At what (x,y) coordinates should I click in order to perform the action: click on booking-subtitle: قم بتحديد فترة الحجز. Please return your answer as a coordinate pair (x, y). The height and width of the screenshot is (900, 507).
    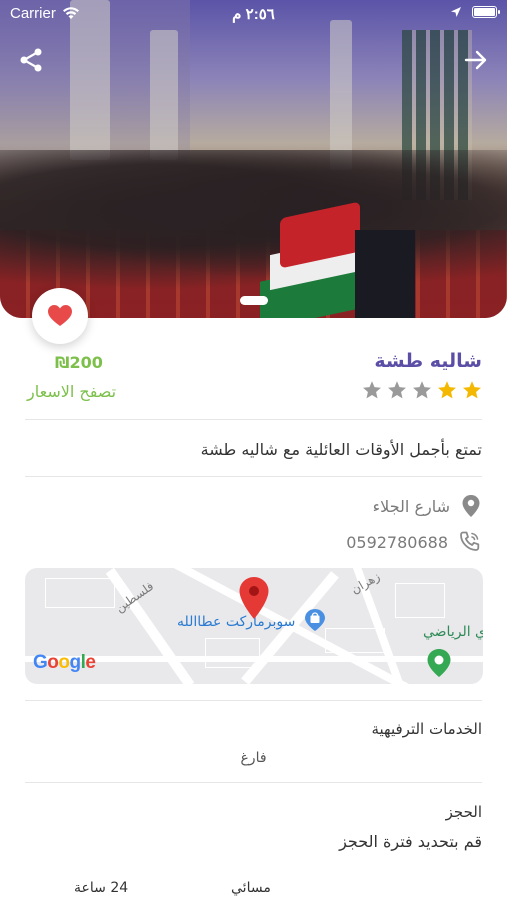
    Looking at the image, I should click on (410, 841).